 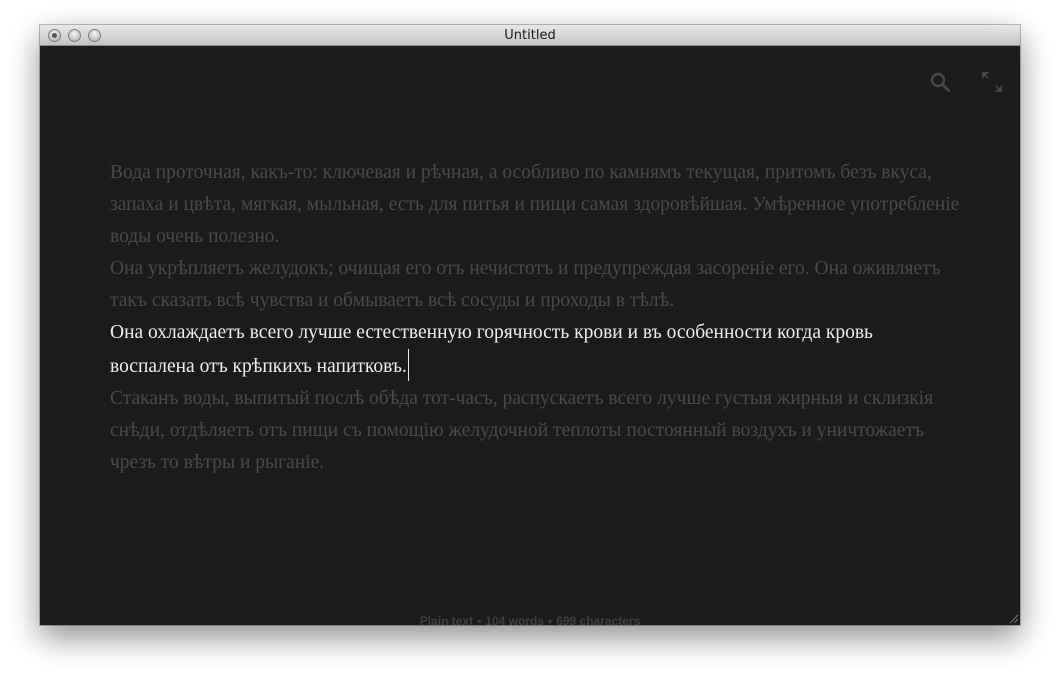 What do you see at coordinates (940, 82) in the screenshot?
I see `search-icon` at bounding box center [940, 82].